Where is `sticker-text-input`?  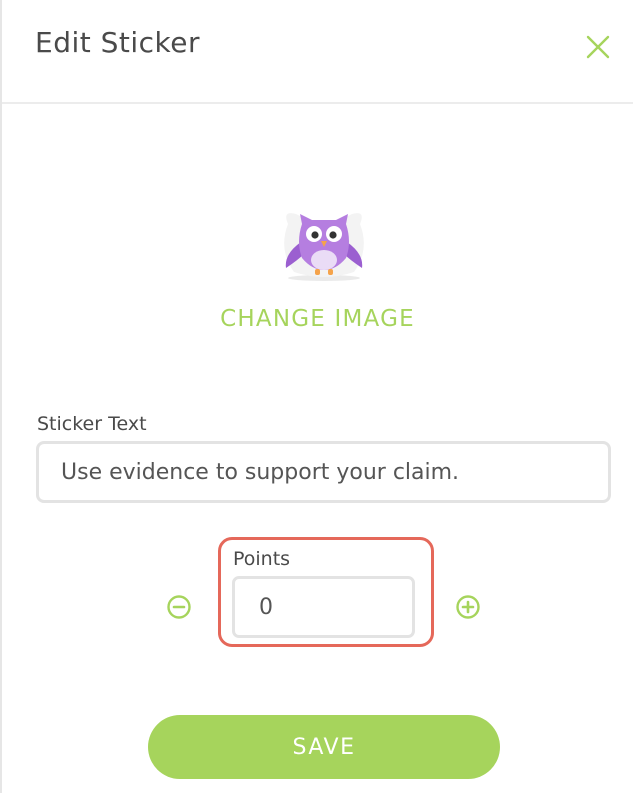 sticker-text-input is located at coordinates (323, 472).